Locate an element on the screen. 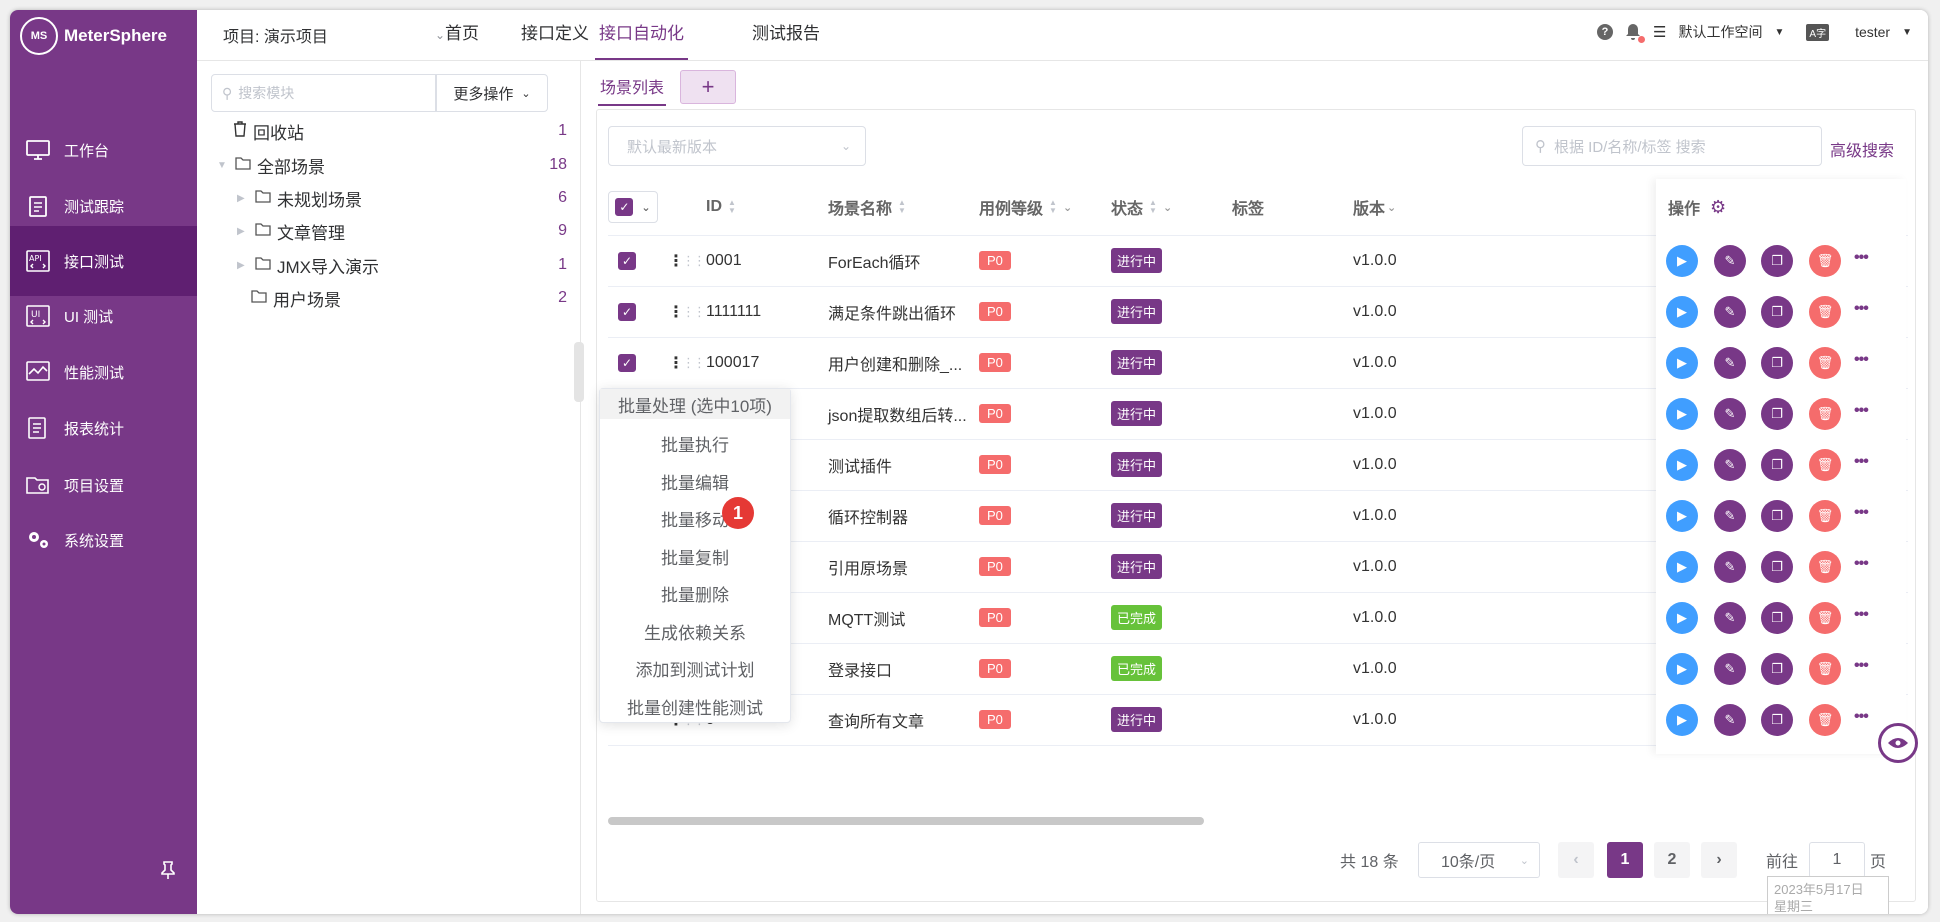  batch-menu-item: 批量执行 is located at coordinates (695, 443).